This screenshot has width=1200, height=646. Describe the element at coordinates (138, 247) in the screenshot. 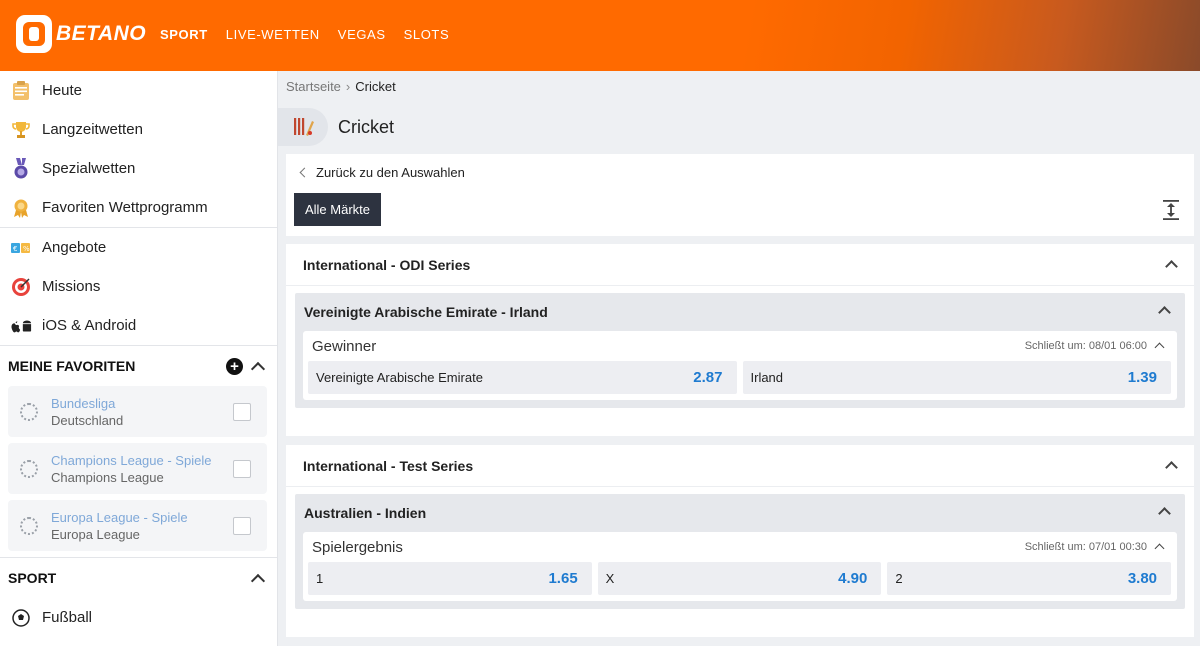

I see `sidebar-item-angebote: €% Angebote` at that location.